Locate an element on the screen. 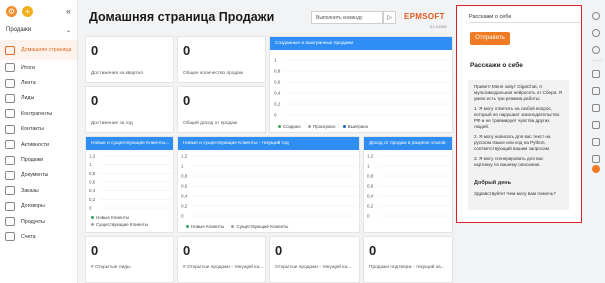 The image size is (605, 283). sidebar-item-products: Продукты is located at coordinates (38, 221).